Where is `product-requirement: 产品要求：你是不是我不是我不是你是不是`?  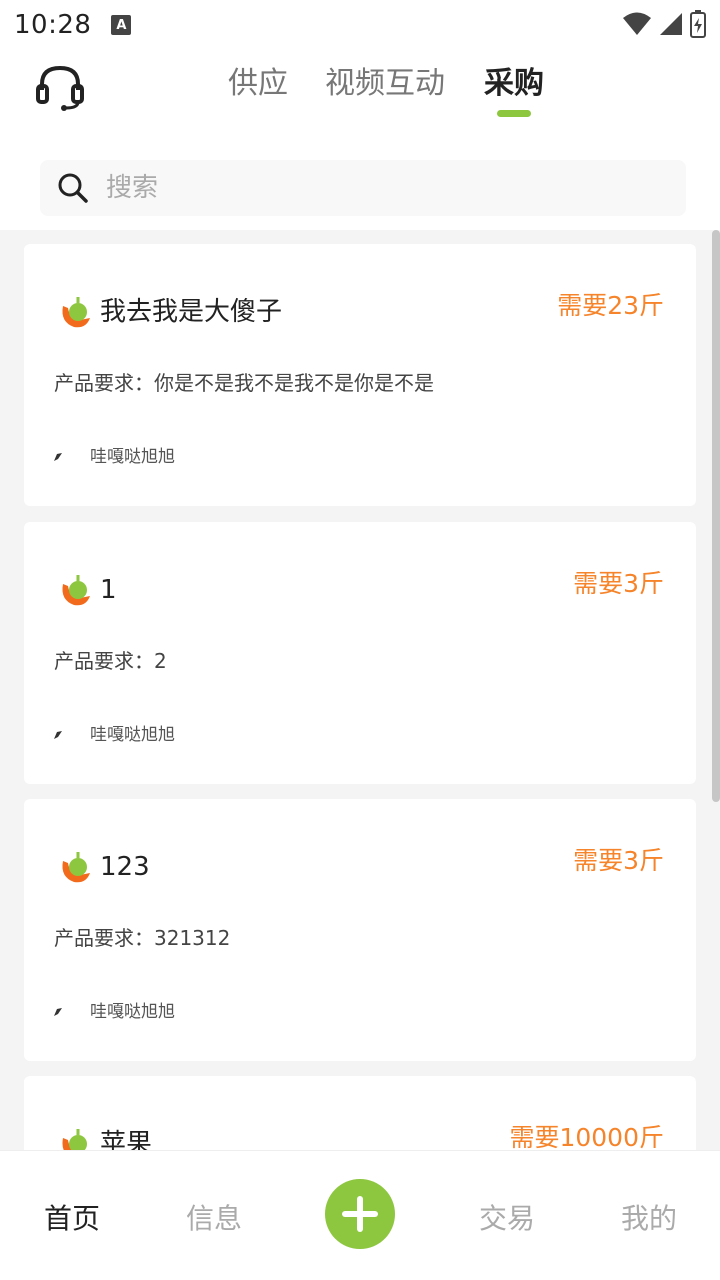
product-requirement: 产品要求：你是不是我不是我不是你是不是 is located at coordinates (244, 383).